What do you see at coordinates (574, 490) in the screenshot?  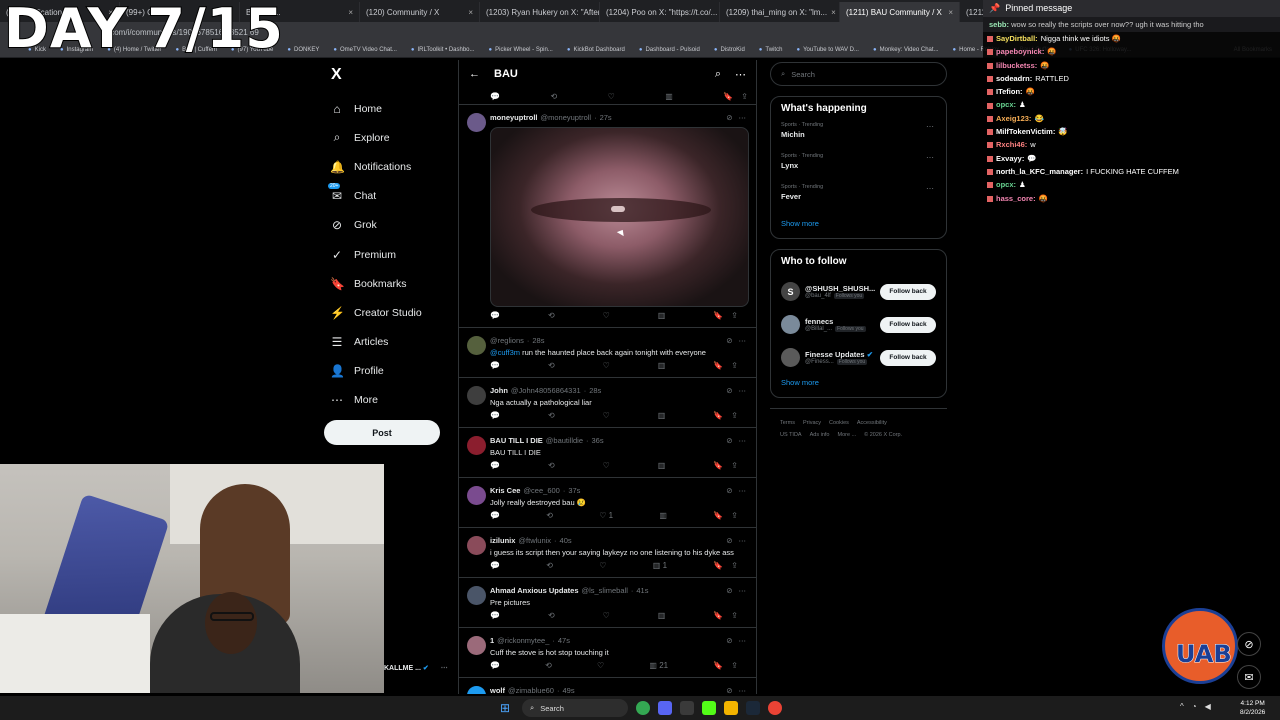 I see `tweet-time: 37s` at bounding box center [574, 490].